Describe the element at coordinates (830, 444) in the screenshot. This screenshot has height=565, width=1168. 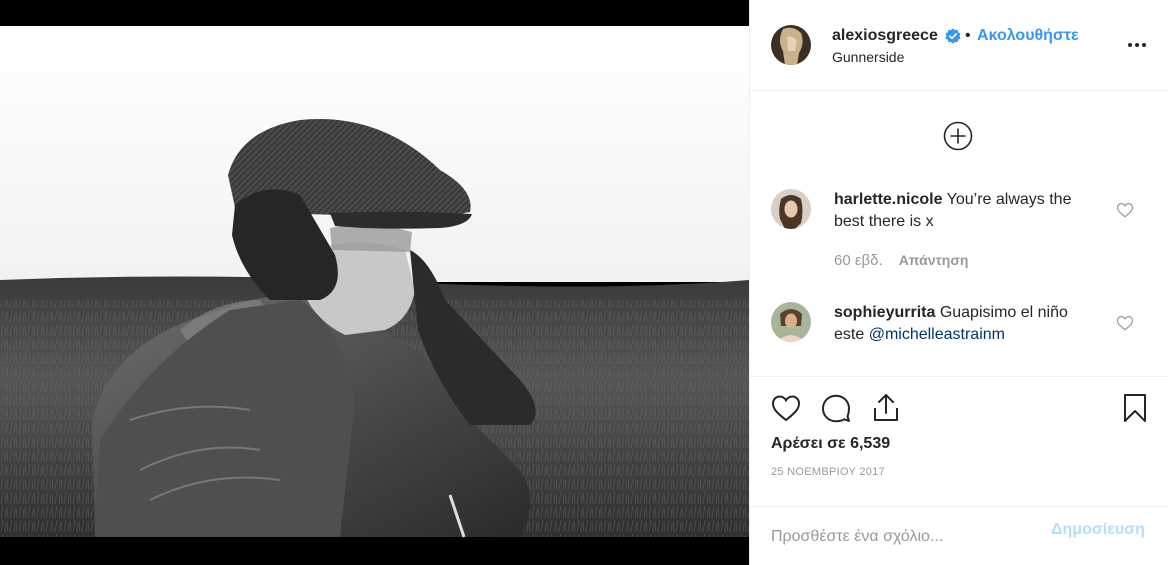
I see `likes-count: Αρέσει σε 6,539` at that location.